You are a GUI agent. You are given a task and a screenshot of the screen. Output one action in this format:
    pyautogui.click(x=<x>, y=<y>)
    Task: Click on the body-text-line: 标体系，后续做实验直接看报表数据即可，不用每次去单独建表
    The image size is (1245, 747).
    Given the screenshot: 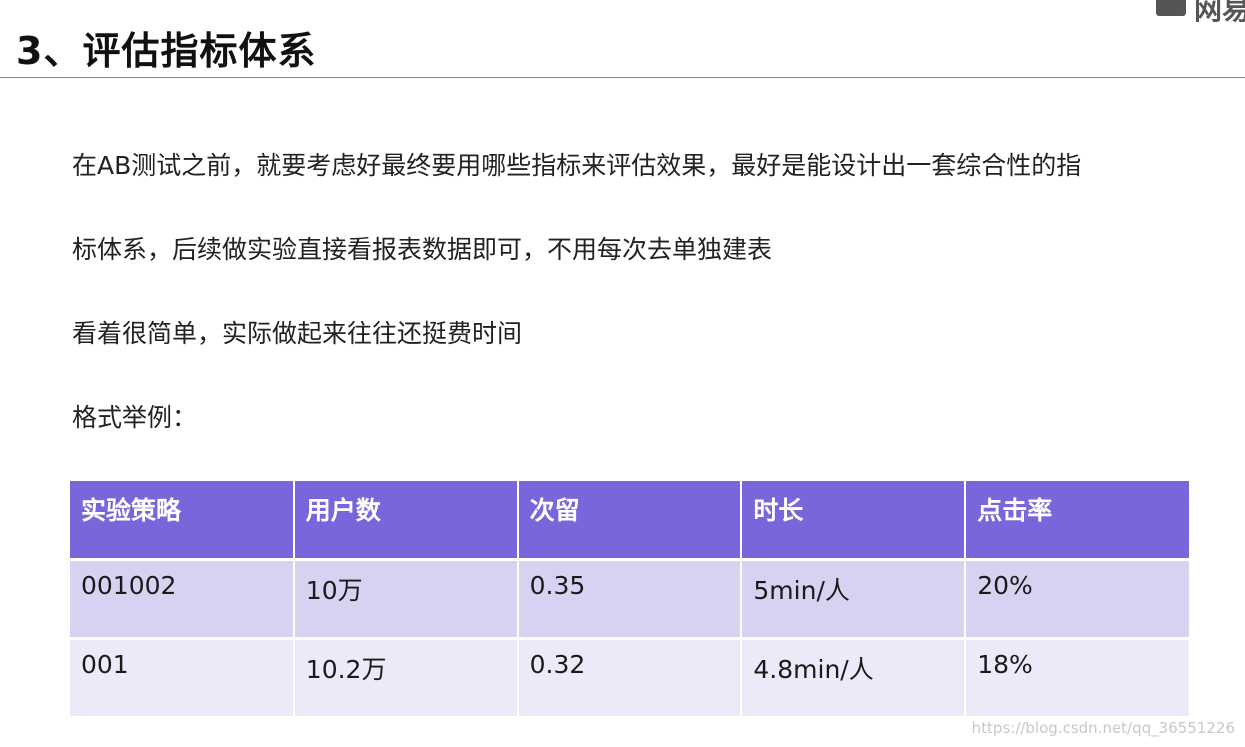 What is the action you would take?
    pyautogui.click(x=422, y=249)
    